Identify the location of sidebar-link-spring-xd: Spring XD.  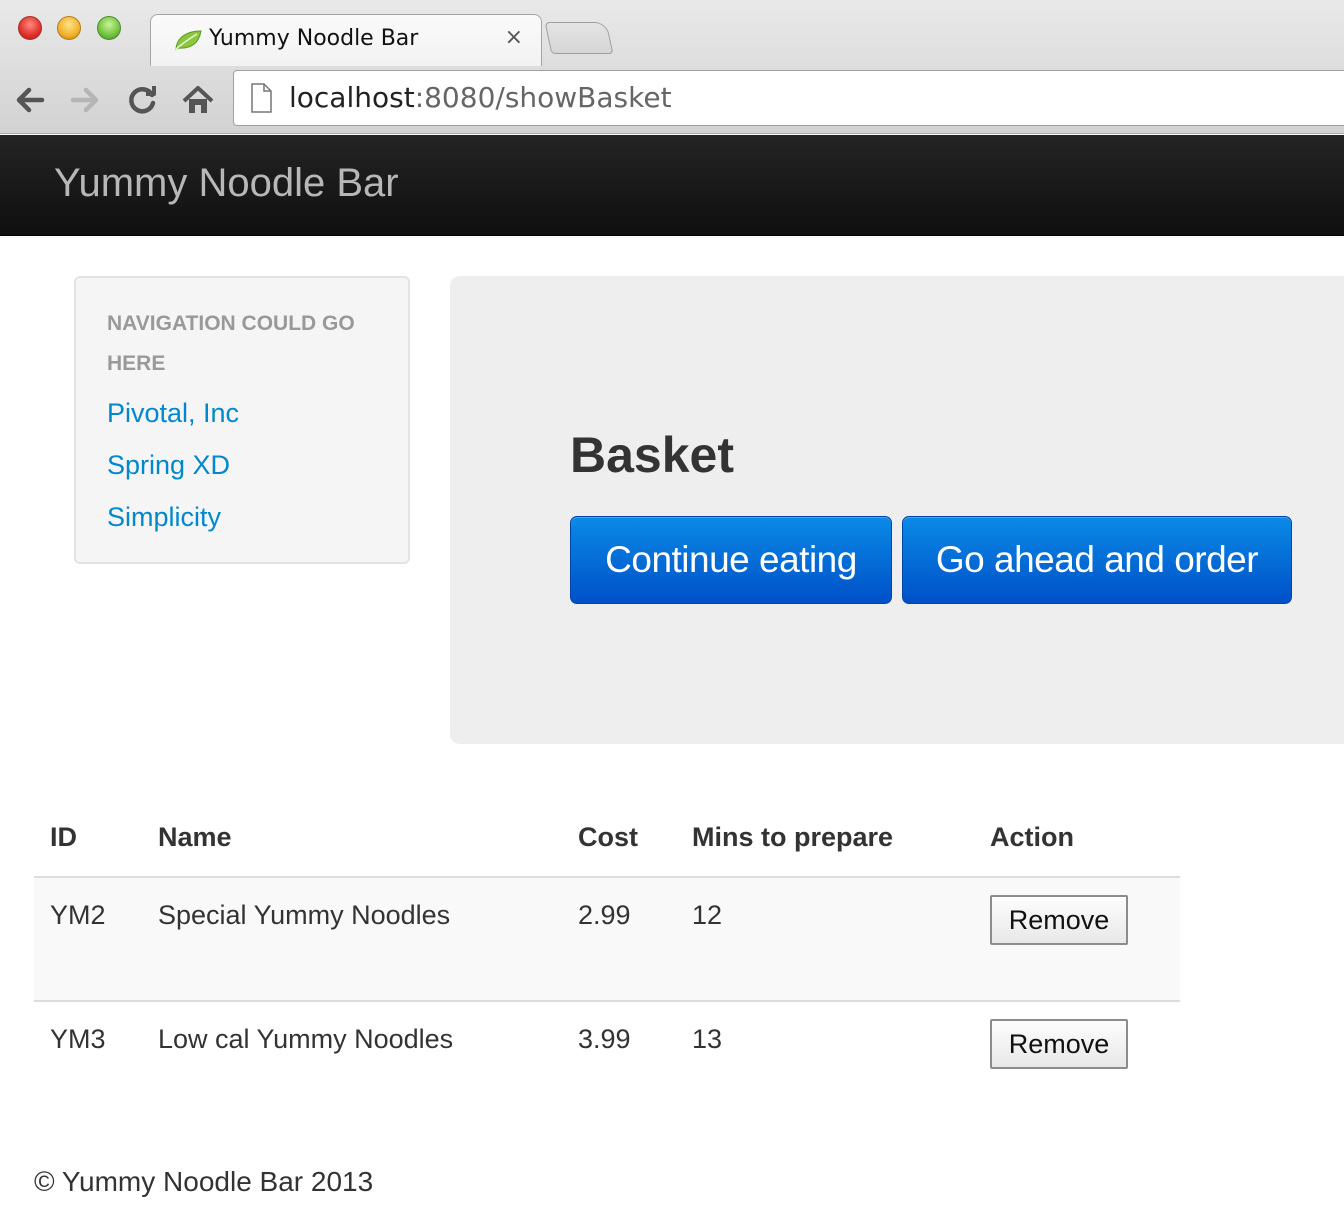
(168, 465).